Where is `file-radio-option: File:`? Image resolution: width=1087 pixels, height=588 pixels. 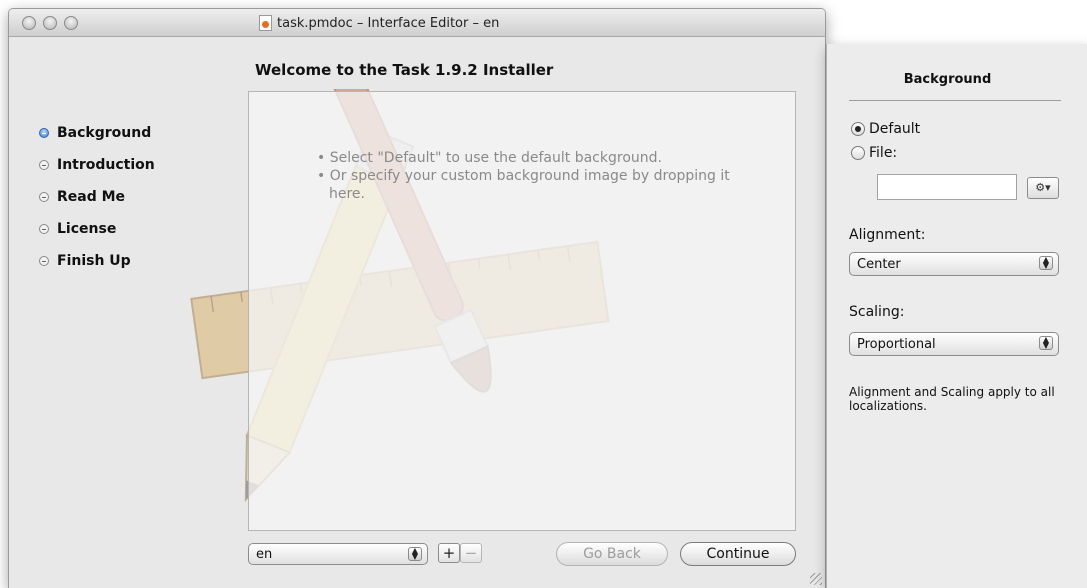 file-radio-option: File: is located at coordinates (874, 153).